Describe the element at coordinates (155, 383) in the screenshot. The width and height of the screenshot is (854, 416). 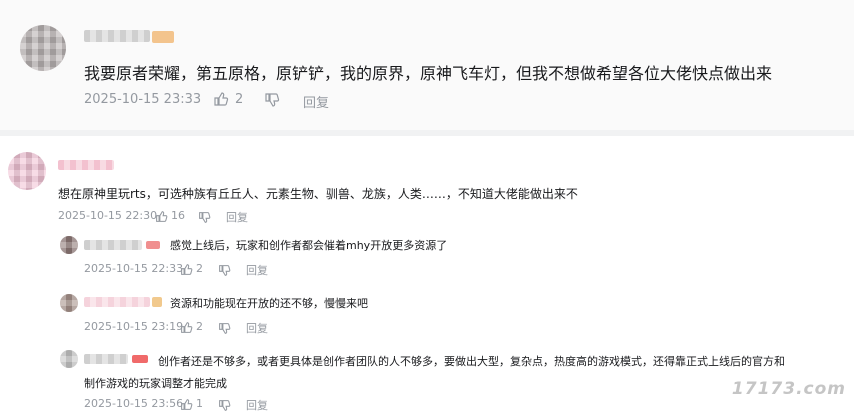
I see `reply-text-continued: 制作游戏的玩家调整才能完成` at that location.